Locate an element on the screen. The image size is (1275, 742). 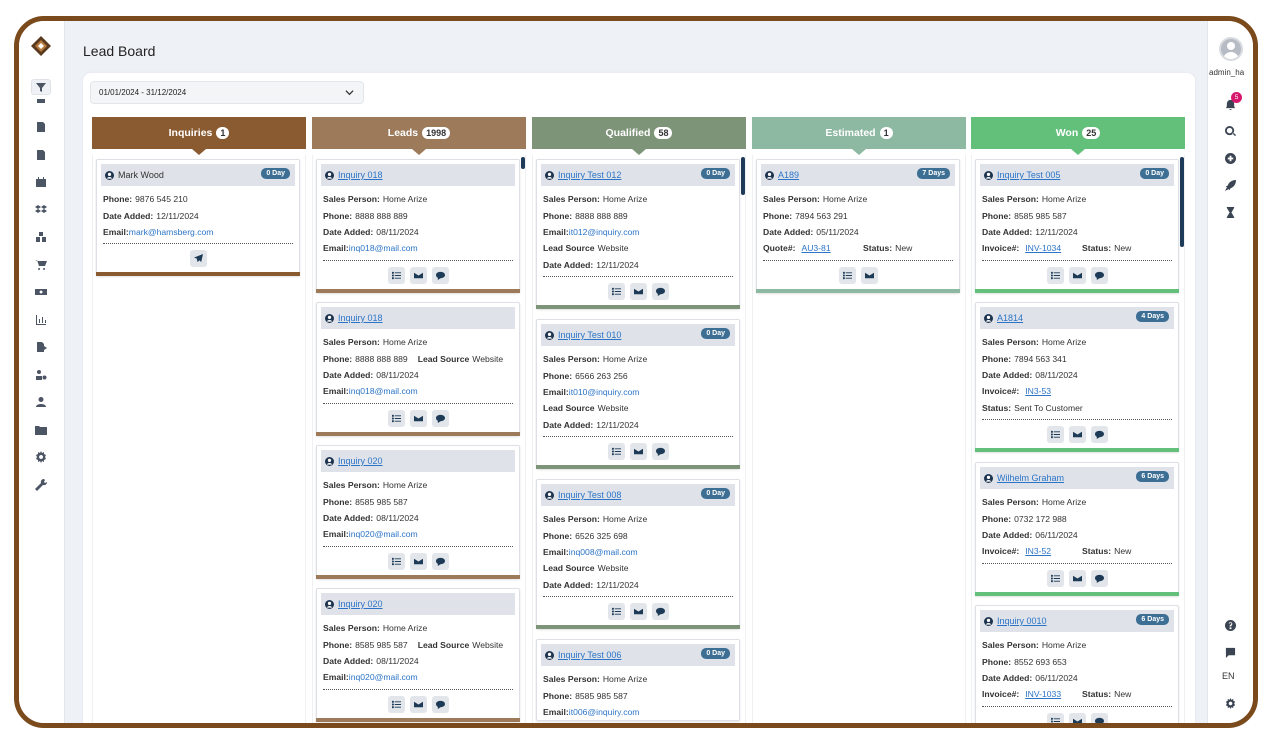
card-name-link: Inquiry Test 008 is located at coordinates (589, 495).